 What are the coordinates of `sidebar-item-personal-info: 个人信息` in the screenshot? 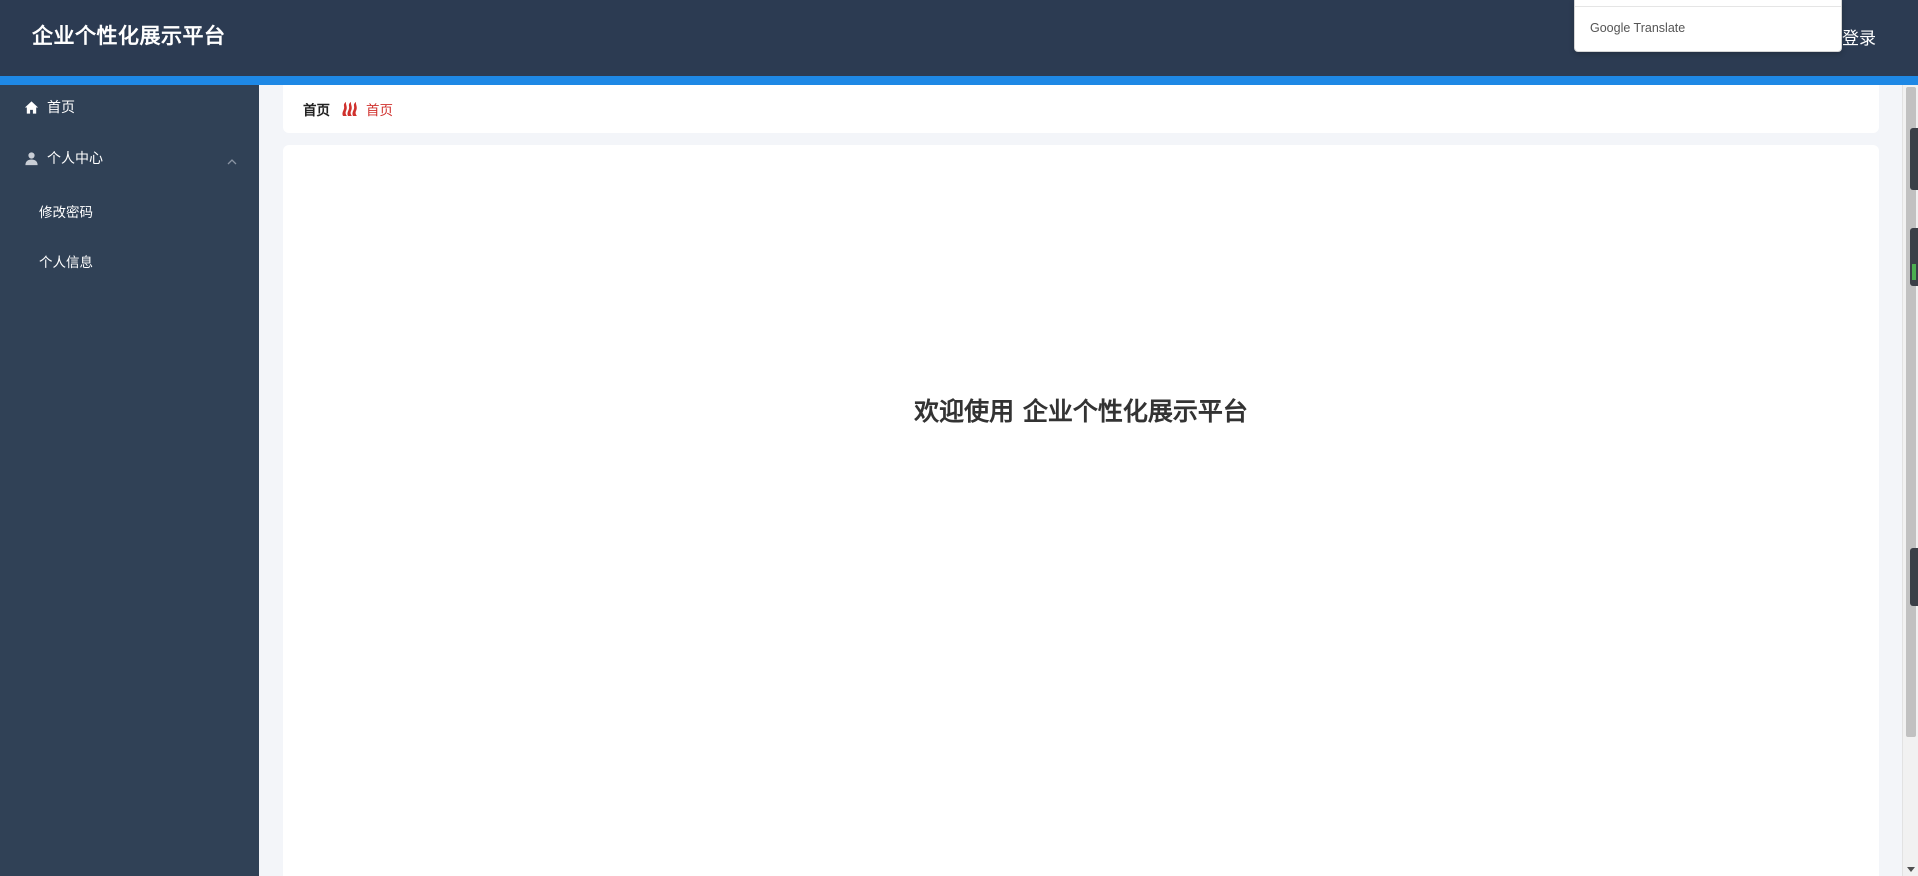 It's located at (129, 261).